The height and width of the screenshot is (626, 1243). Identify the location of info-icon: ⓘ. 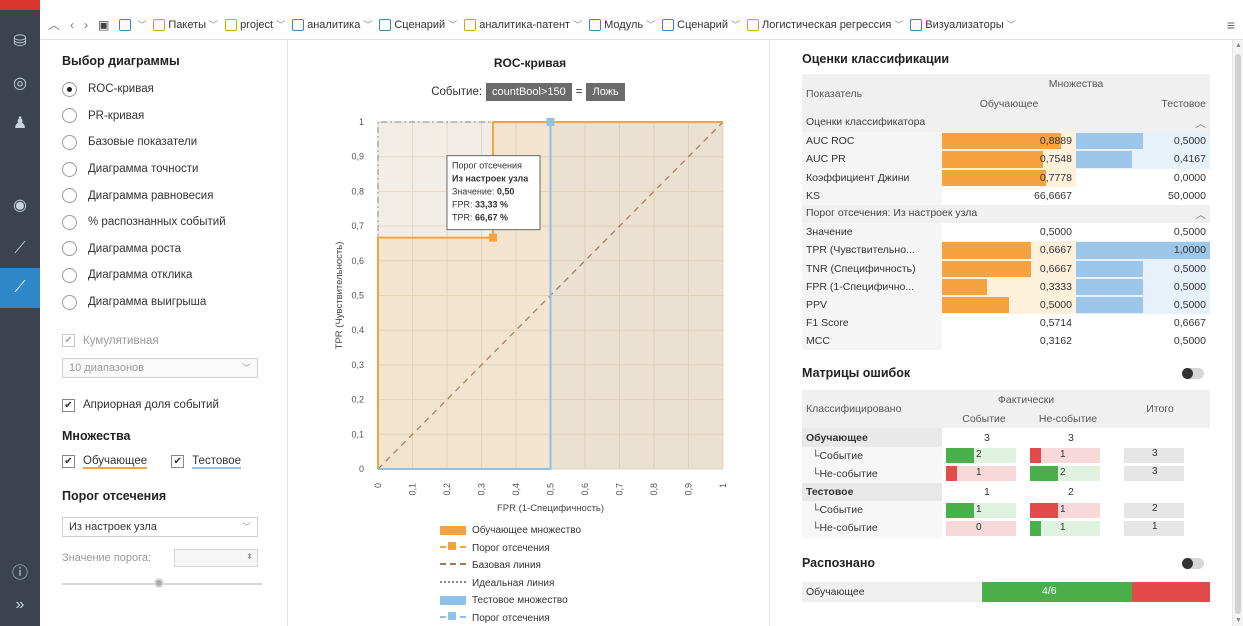
(20, 571).